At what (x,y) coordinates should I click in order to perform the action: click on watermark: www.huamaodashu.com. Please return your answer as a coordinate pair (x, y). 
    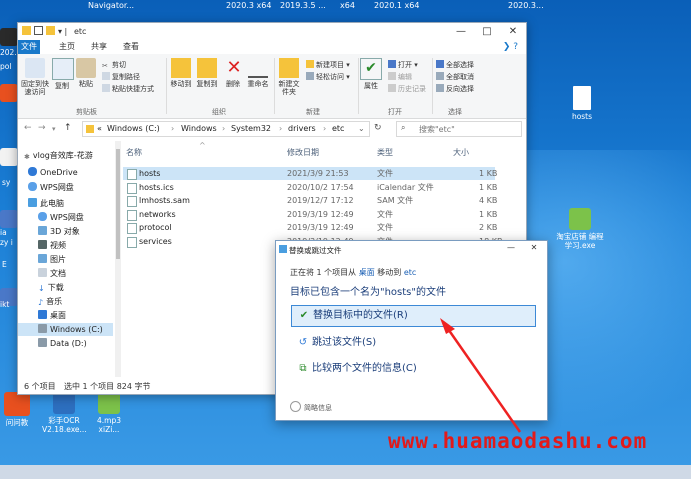
    Looking at the image, I should click on (518, 441).